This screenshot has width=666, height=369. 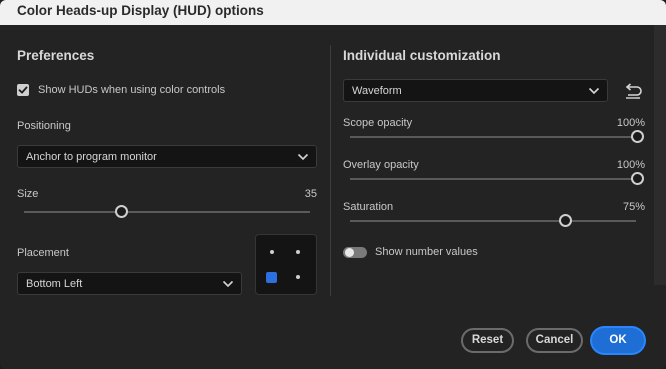 What do you see at coordinates (487, 340) in the screenshot?
I see `reset-button: Reset` at bounding box center [487, 340].